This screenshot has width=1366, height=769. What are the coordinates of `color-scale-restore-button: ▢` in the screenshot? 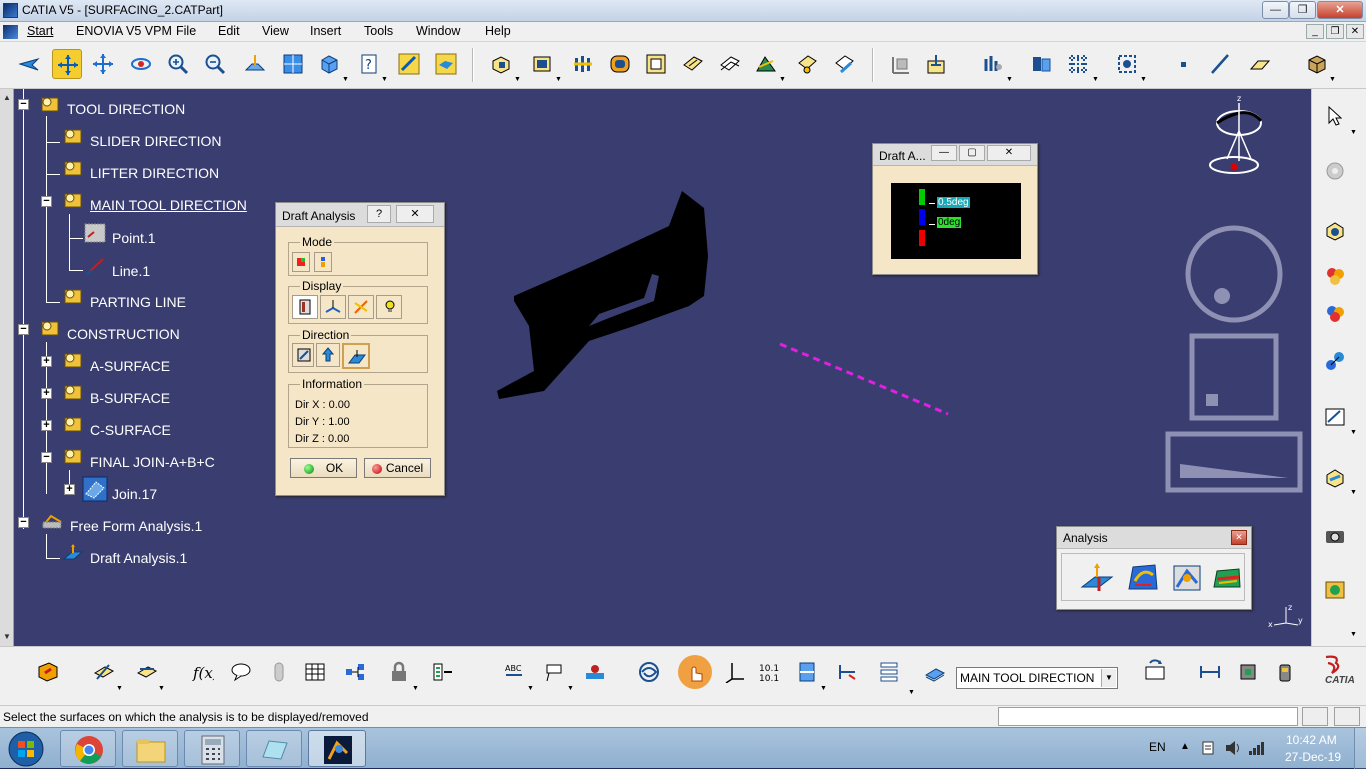 It's located at (972, 153).